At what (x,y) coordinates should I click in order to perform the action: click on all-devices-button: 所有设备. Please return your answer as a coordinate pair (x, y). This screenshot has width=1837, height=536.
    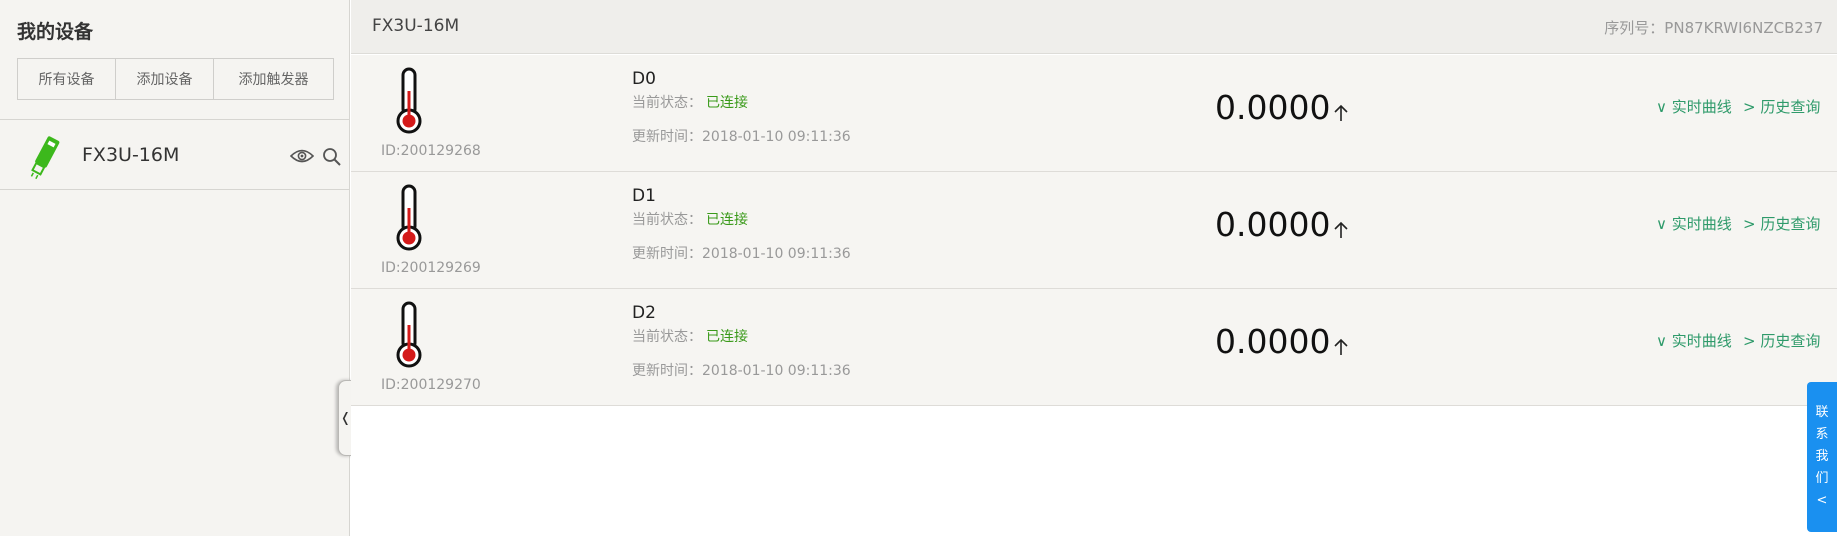
    Looking at the image, I should click on (67, 79).